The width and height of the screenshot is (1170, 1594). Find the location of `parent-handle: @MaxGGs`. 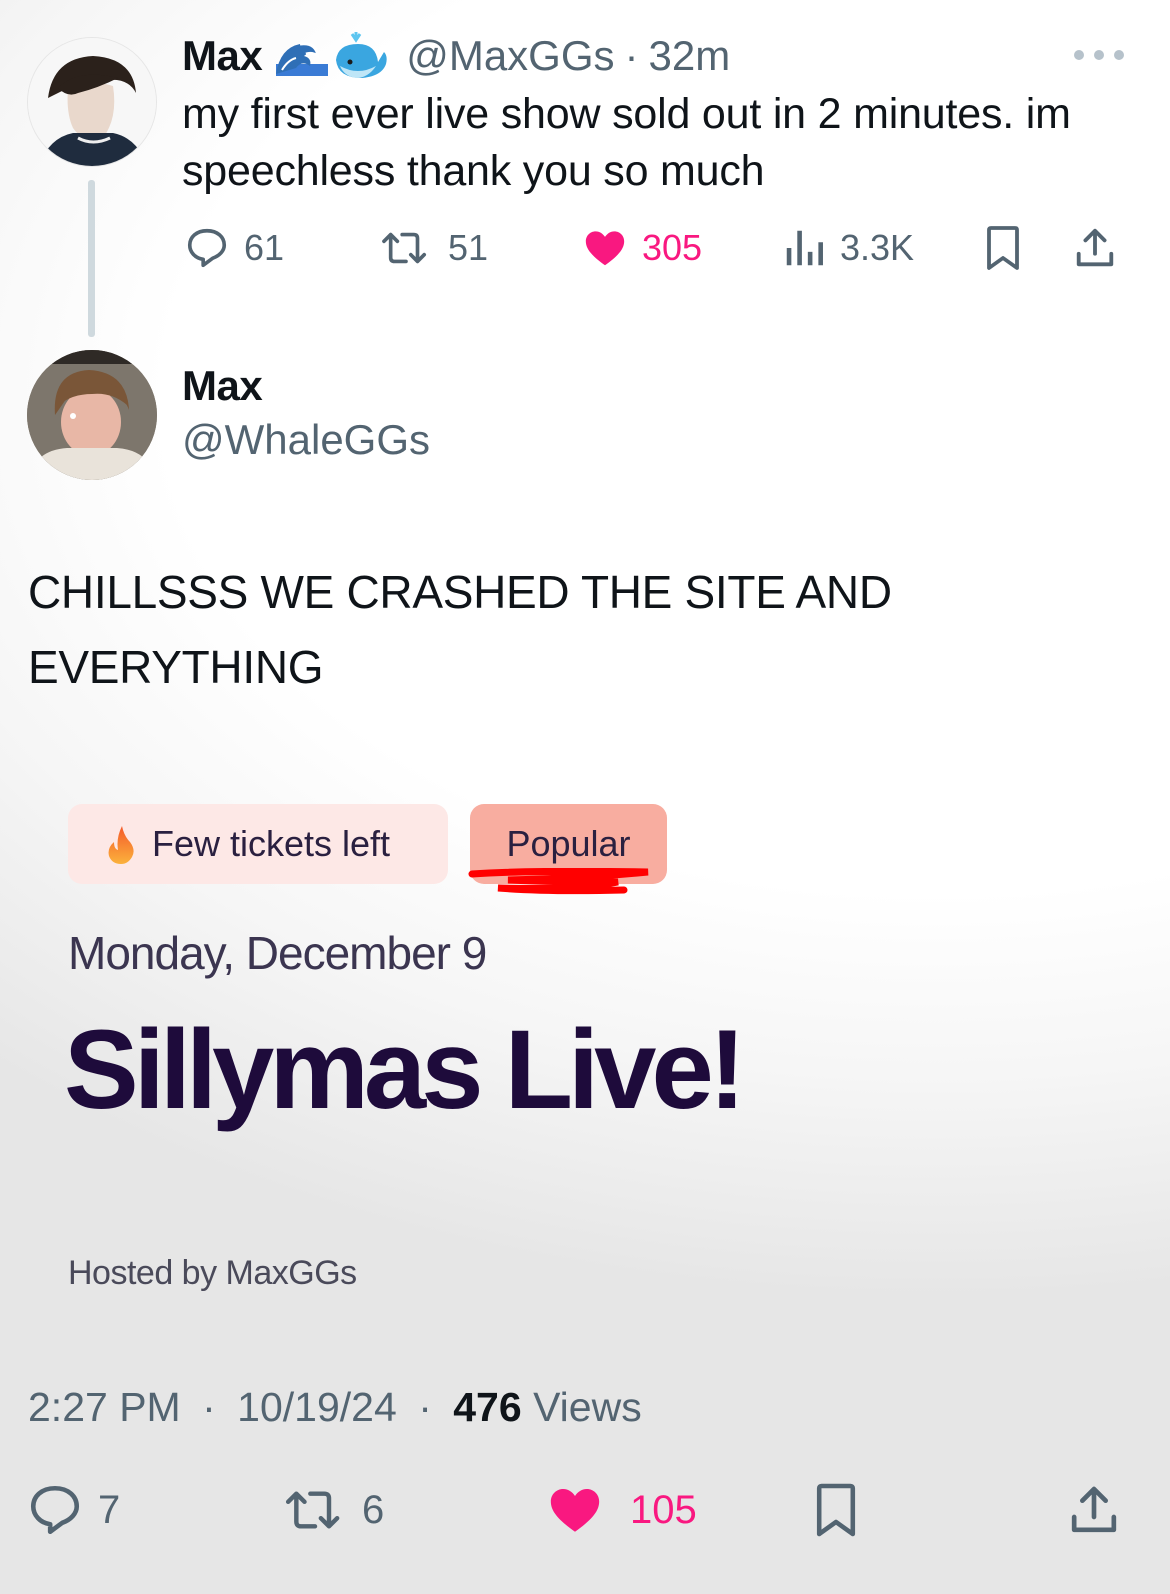

parent-handle: @MaxGGs is located at coordinates (510, 56).